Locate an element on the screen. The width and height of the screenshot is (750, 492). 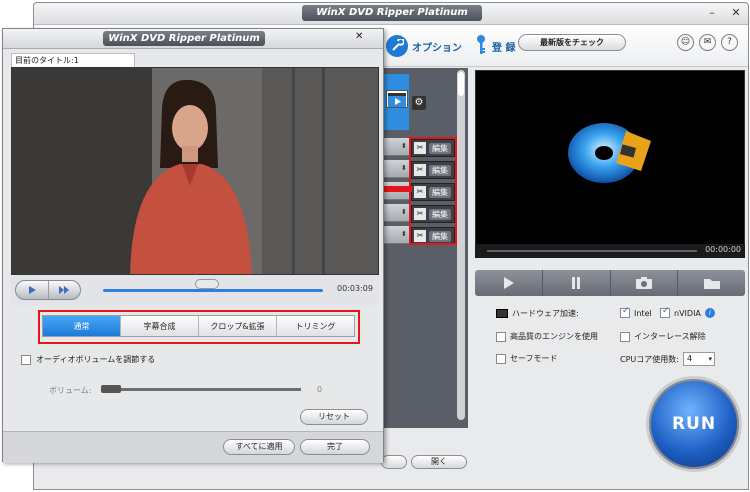
dialog-titlebar: WinX DVD Ripper Platinum ✕ is located at coordinates (193, 39).